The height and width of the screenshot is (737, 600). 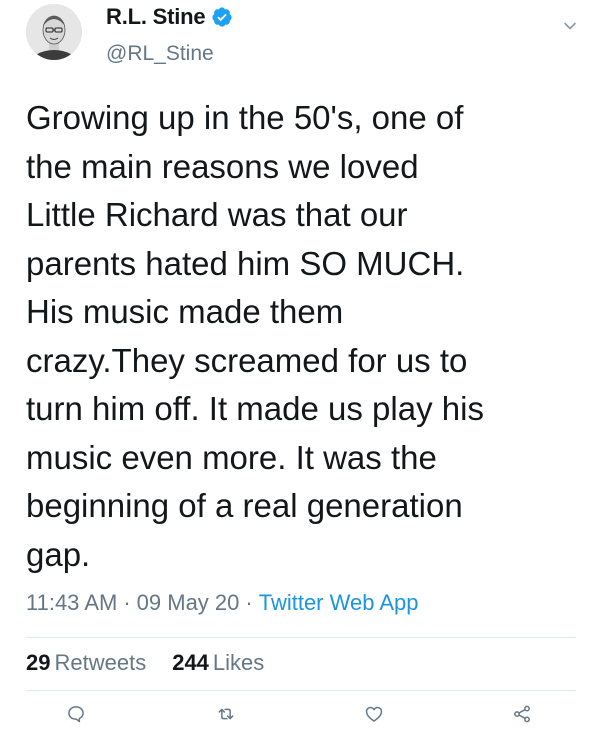 I want to click on likes-stat: 244 Likes, so click(x=218, y=663).